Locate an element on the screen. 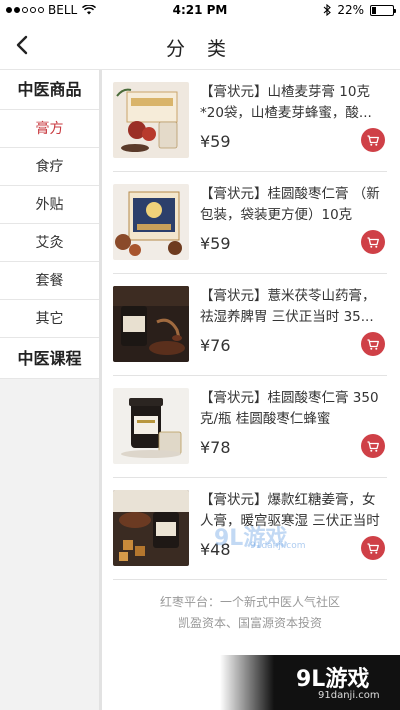 Image resolution: width=400 pixels, height=710 pixels. footer-info: 红枣平台：一个新式中医人气社区 凯盈资本、国富源资本投资 is located at coordinates (250, 613).